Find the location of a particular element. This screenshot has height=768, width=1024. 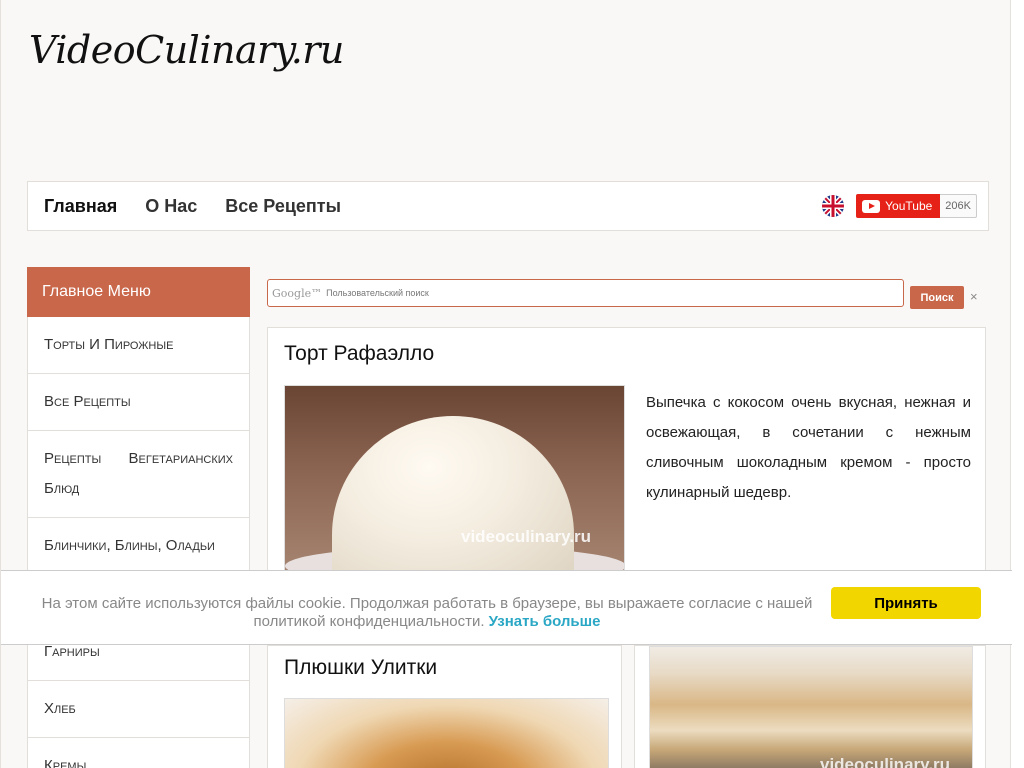

sidebar-header: Главное Меню is located at coordinates (138, 292).